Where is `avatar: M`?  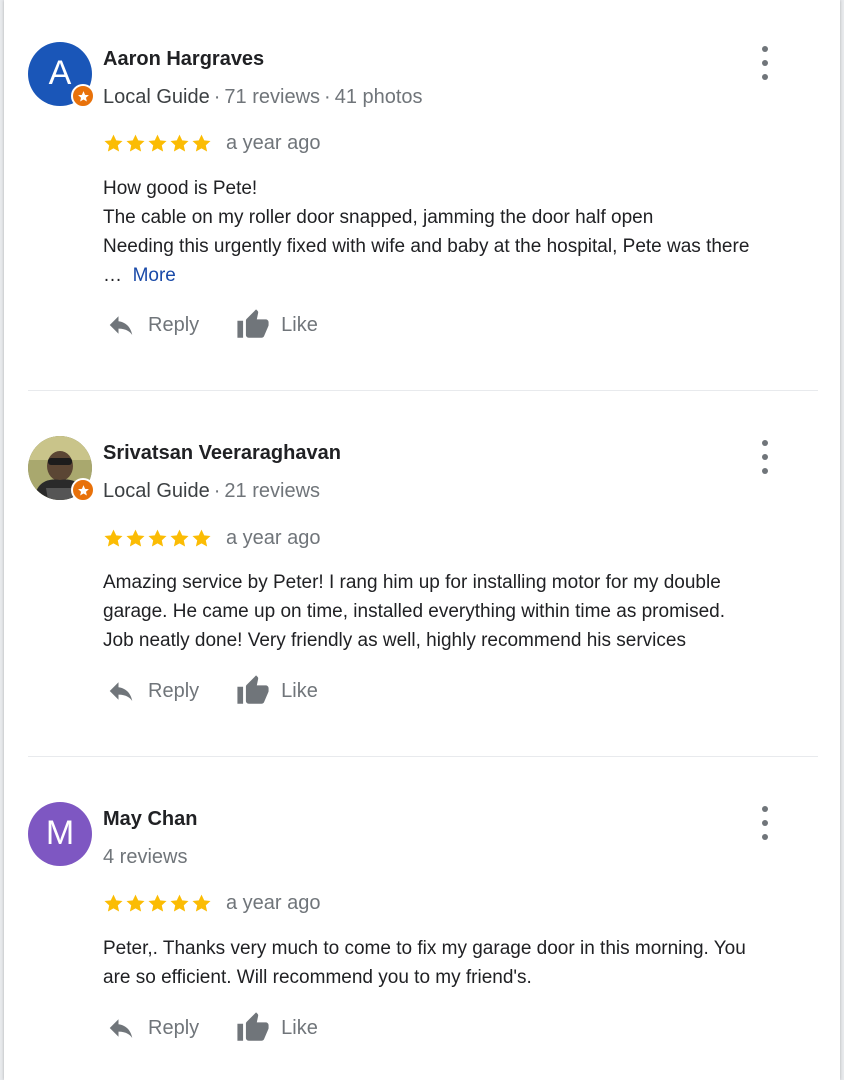
avatar: M is located at coordinates (60, 834).